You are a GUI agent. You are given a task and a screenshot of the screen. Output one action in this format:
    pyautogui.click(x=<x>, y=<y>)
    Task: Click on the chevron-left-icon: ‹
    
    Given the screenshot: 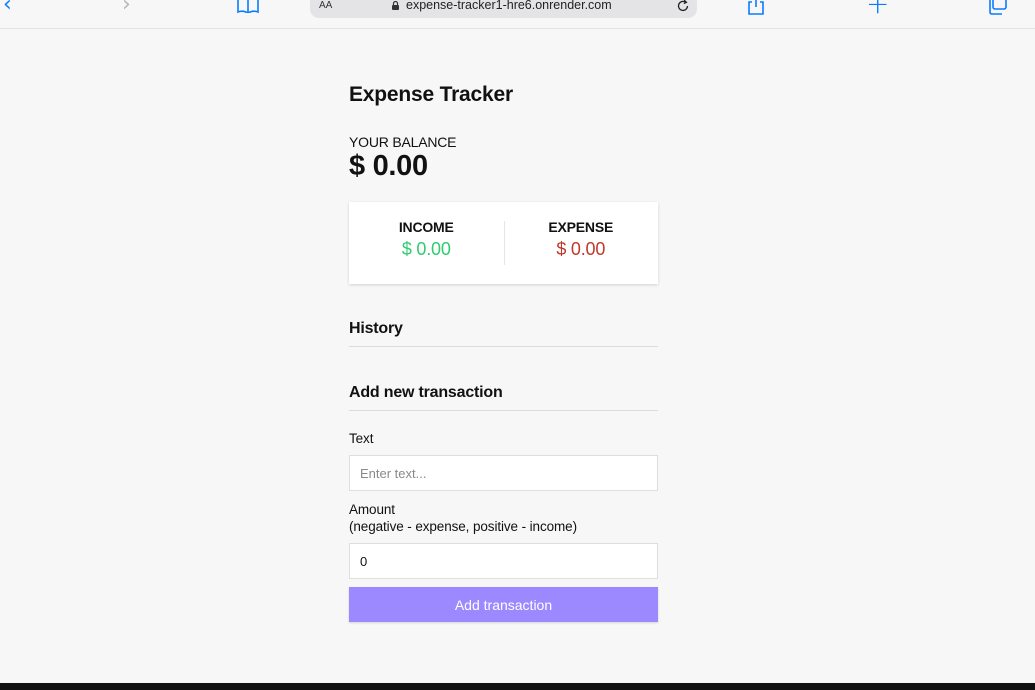 What is the action you would take?
    pyautogui.click(x=7, y=8)
    